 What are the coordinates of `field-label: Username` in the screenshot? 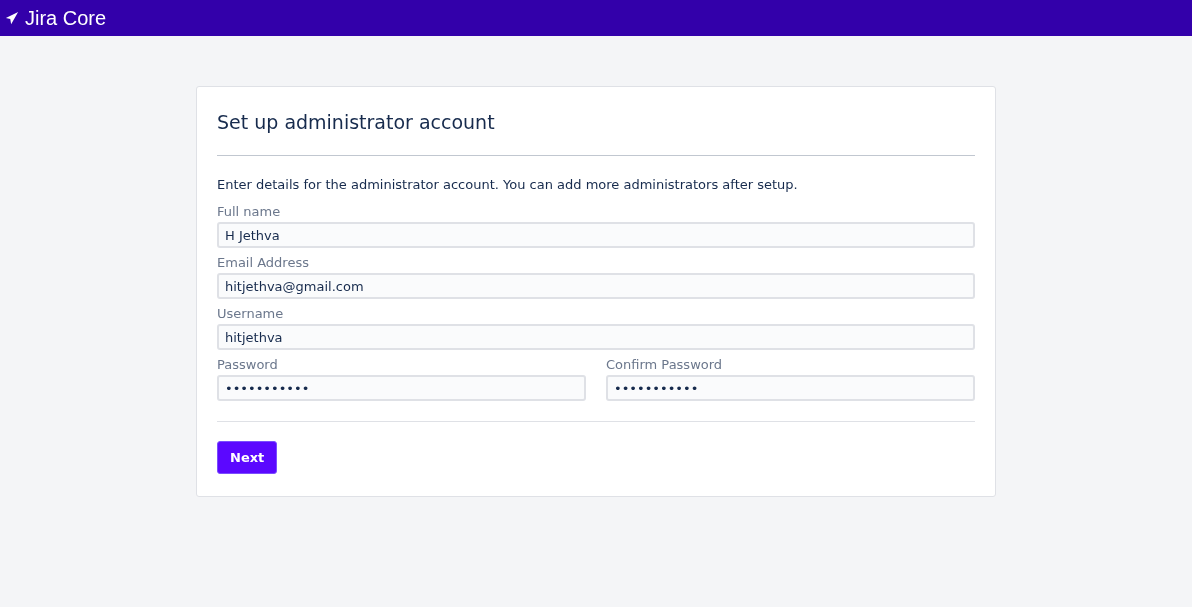 It's located at (251, 313).